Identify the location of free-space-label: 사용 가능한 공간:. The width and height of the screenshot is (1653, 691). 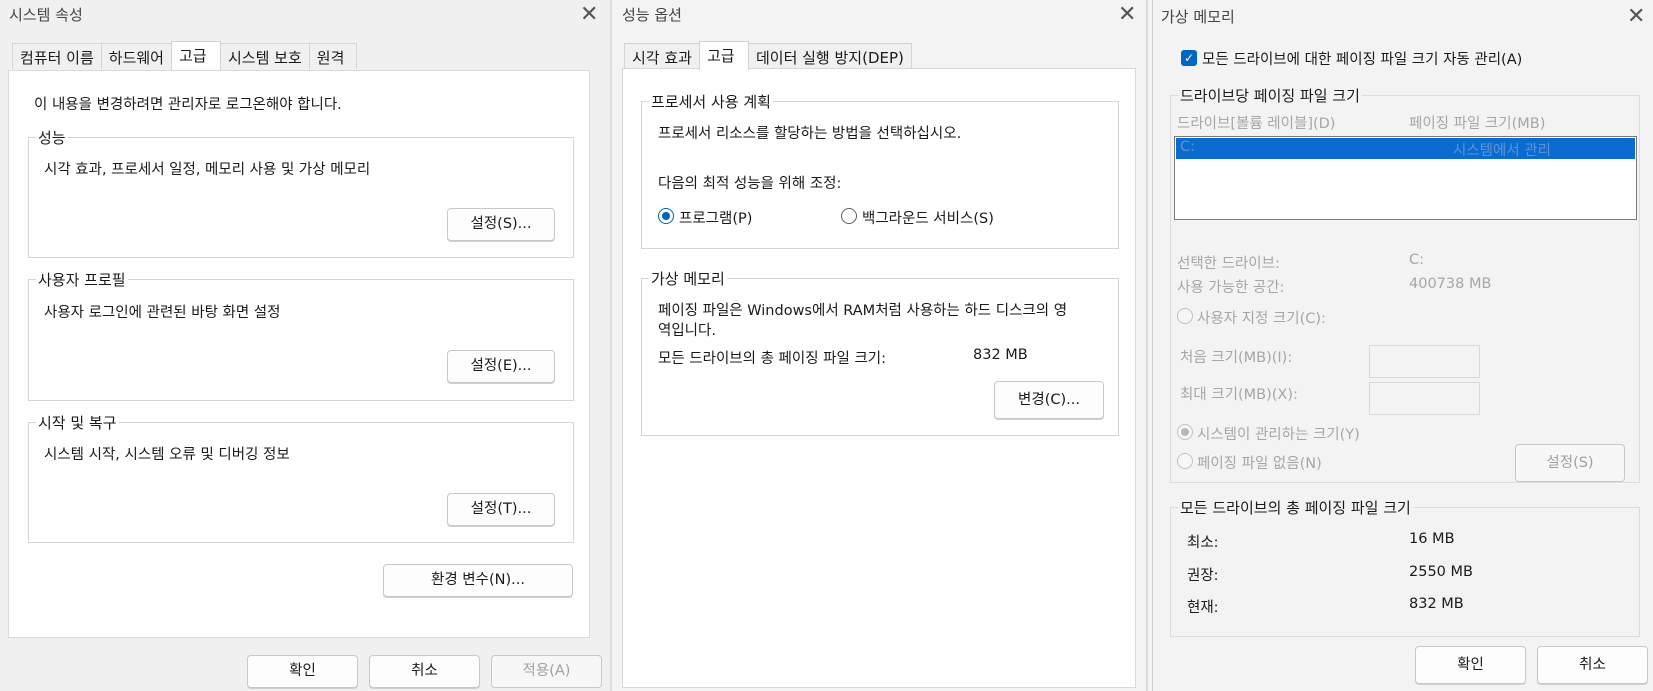
(1231, 288).